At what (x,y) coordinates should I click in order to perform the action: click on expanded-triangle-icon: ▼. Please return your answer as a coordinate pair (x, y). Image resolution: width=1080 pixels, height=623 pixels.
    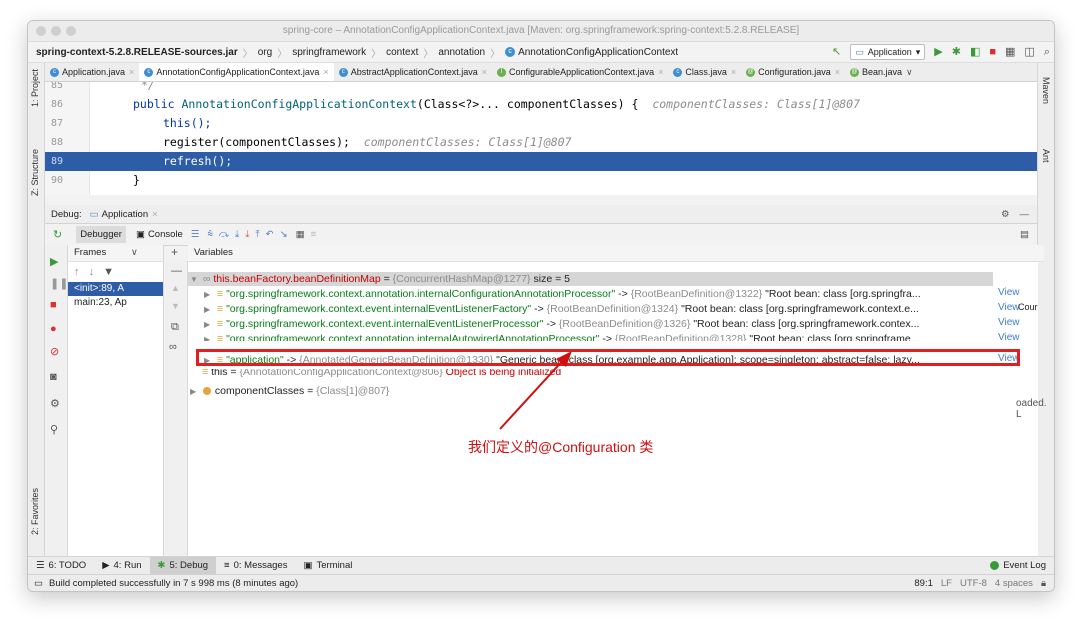
    Looking at the image, I should click on (195, 279).